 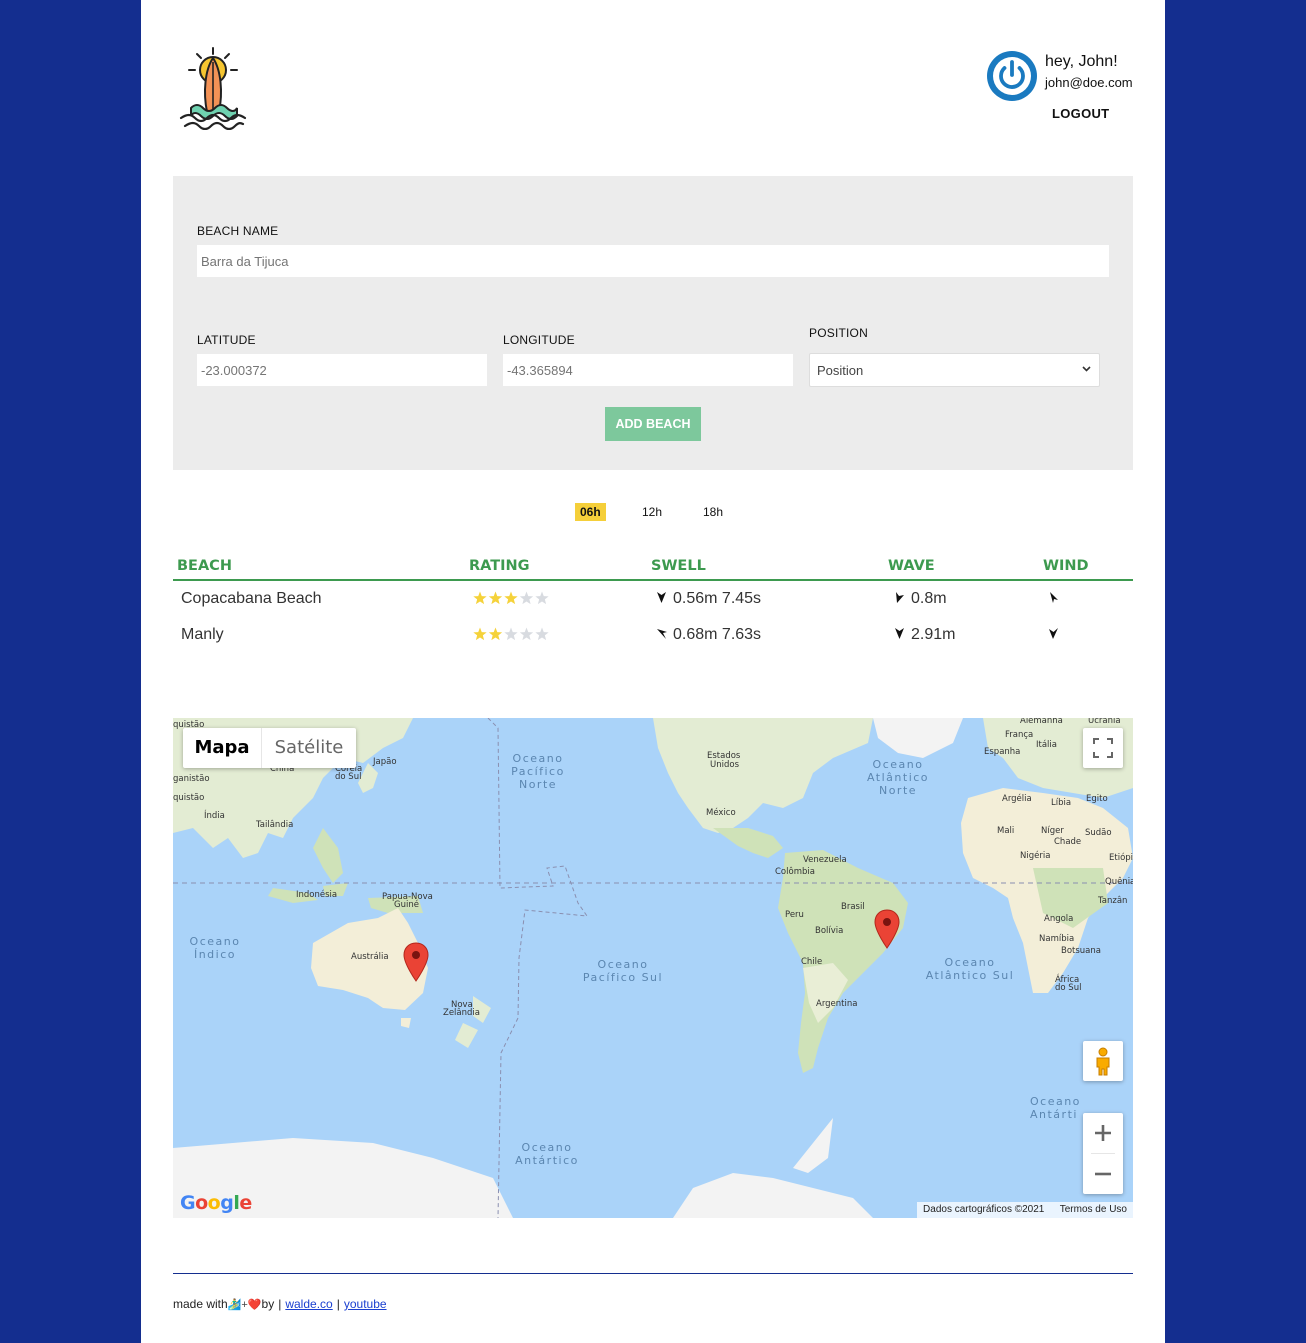 I want to click on map-label: Chade, so click(x=1068, y=842).